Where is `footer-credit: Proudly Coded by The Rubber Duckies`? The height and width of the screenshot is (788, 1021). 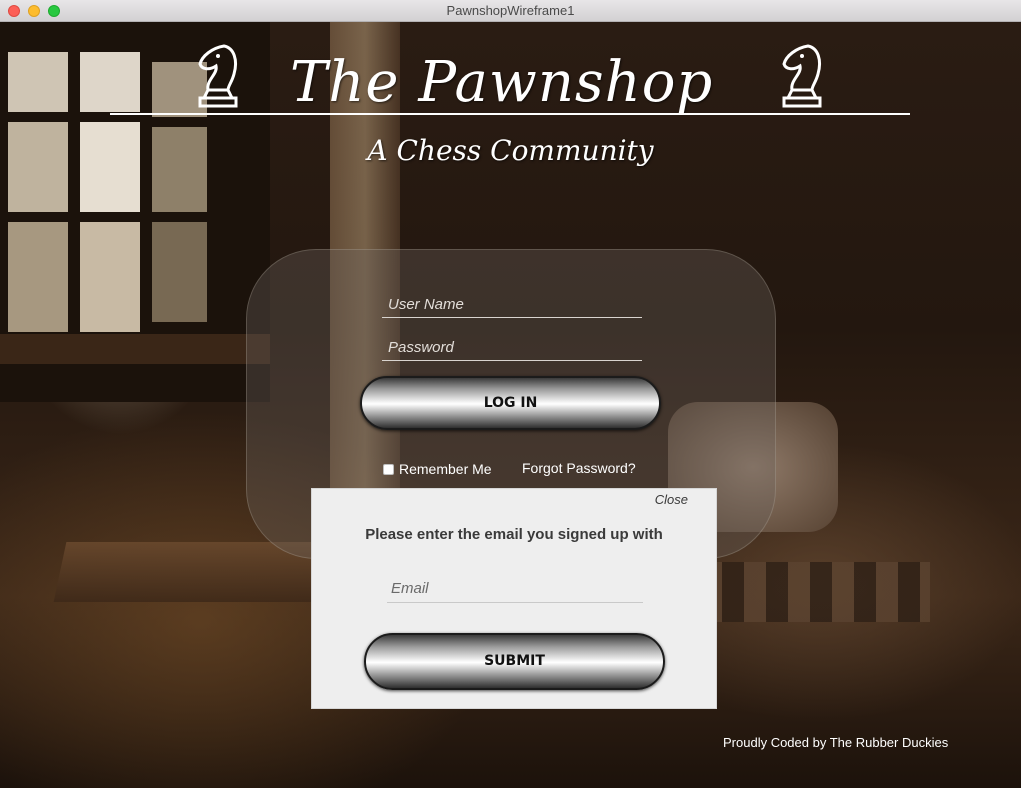 footer-credit: Proudly Coded by The Rubber Duckies is located at coordinates (836, 742).